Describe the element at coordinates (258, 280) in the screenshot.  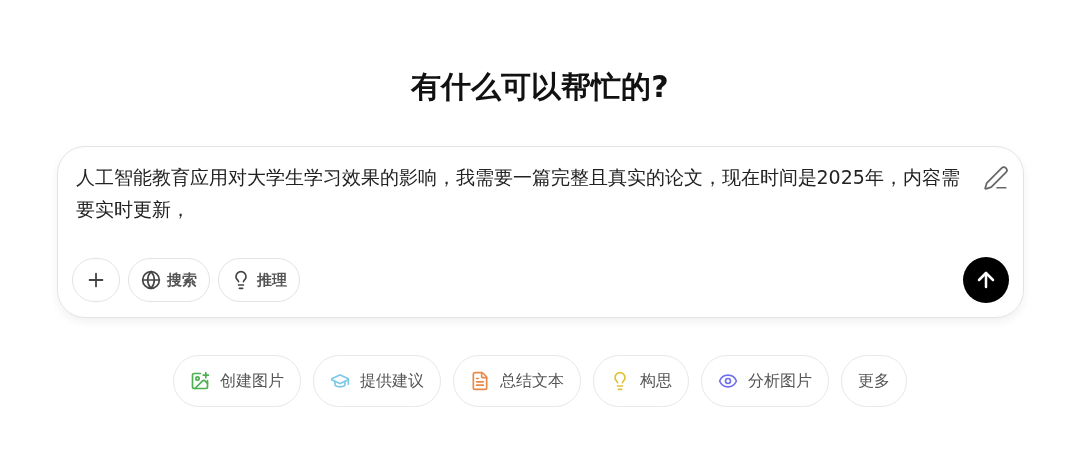
I see `tool-button: 推理` at that location.